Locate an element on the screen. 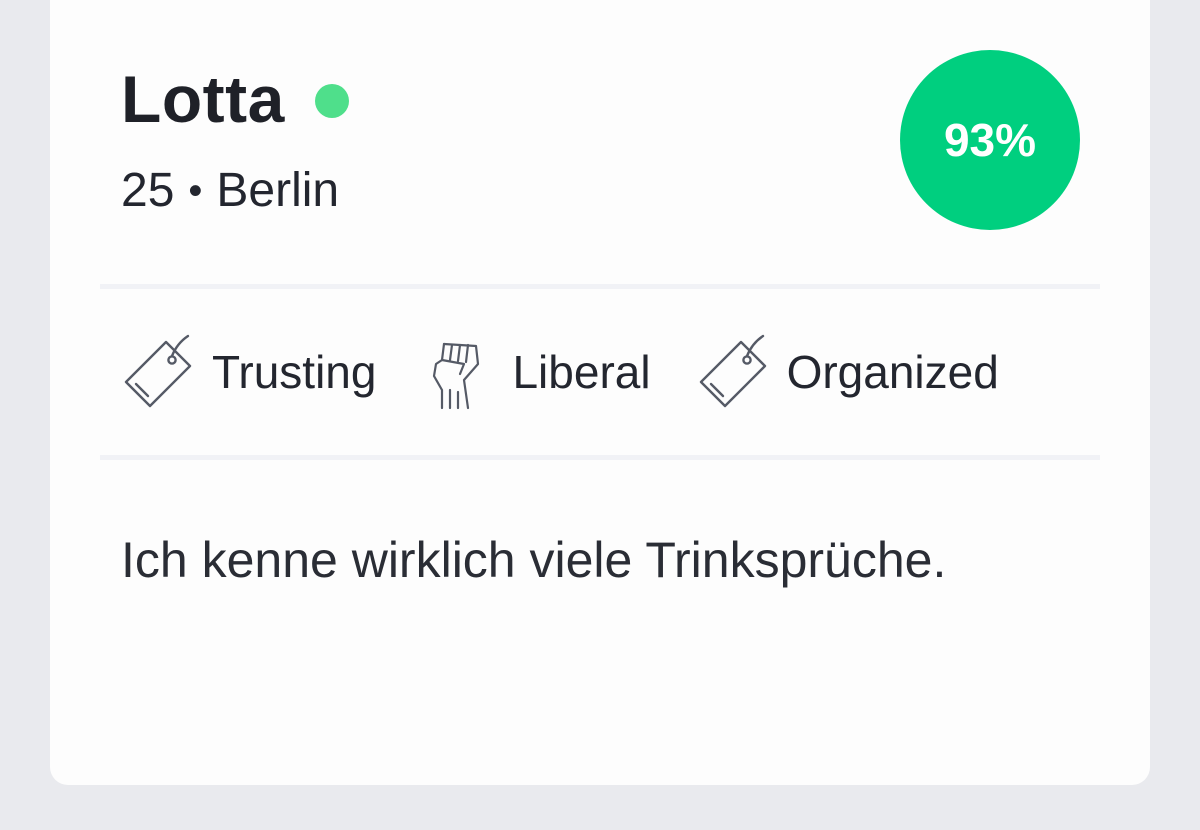  match-percentage-badge: 93% is located at coordinates (990, 140).